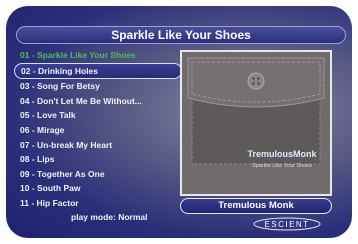 This screenshot has width=358, height=244. I want to click on escient-logo: ESCIENT, so click(287, 224).